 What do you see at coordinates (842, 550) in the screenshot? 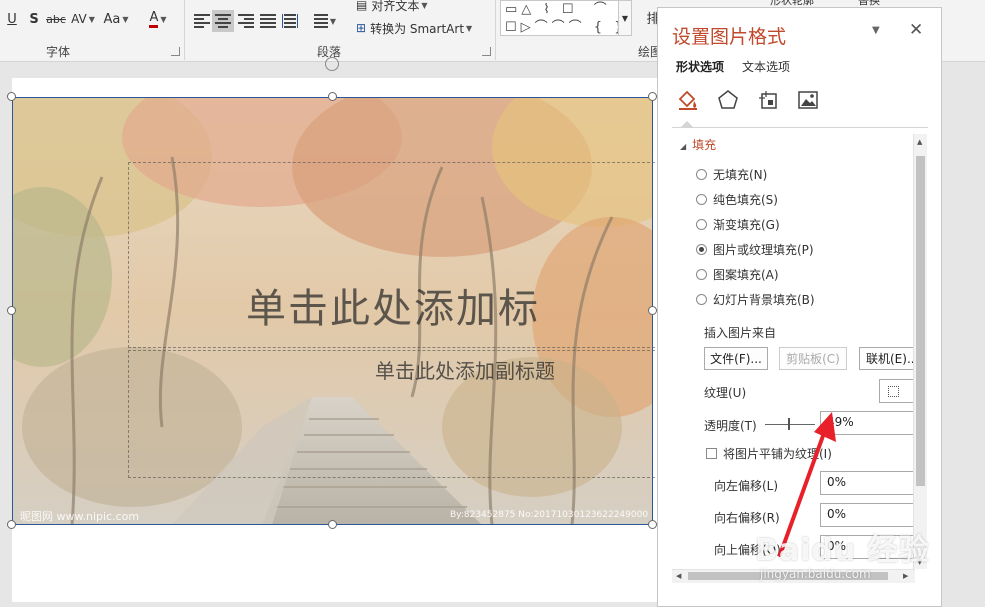
I see `baidu-logo-watermark: Baidu 经验` at bounding box center [842, 550].